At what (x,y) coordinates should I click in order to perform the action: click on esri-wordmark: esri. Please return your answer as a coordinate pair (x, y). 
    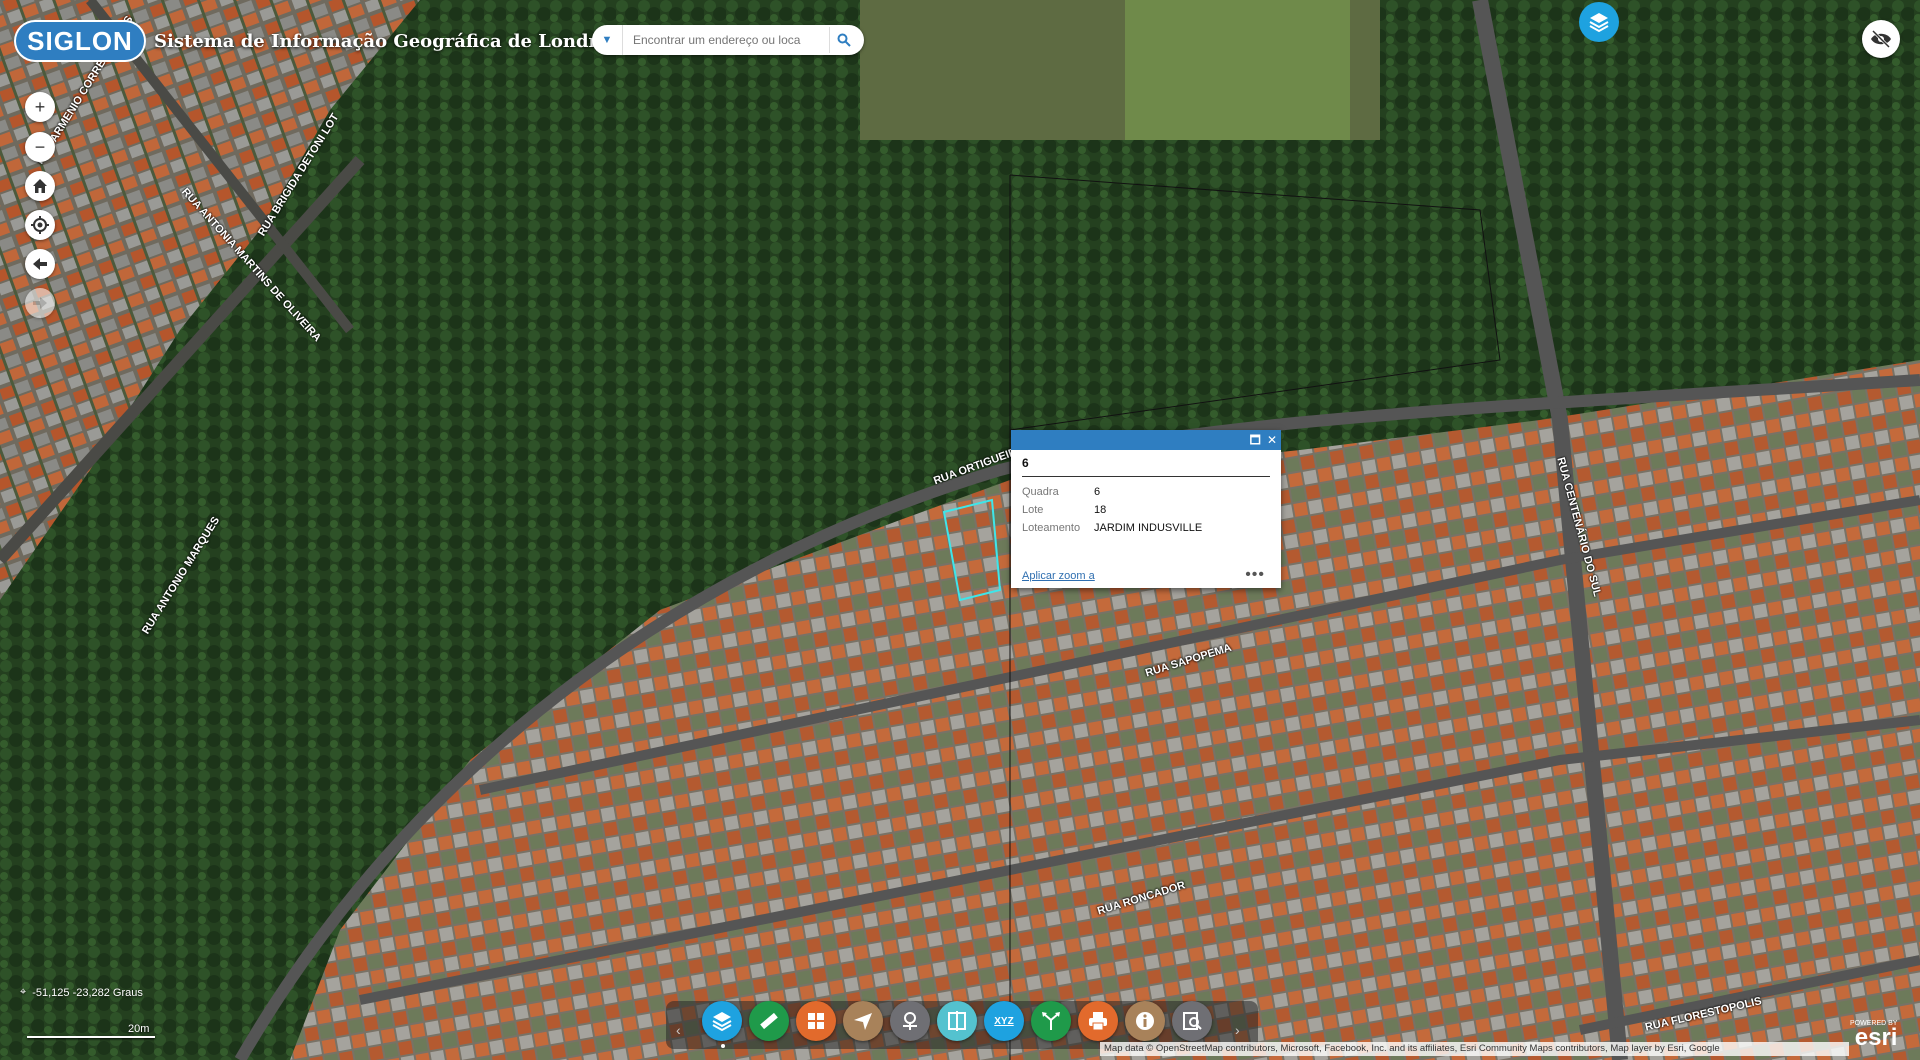
    Looking at the image, I should click on (1876, 1037).